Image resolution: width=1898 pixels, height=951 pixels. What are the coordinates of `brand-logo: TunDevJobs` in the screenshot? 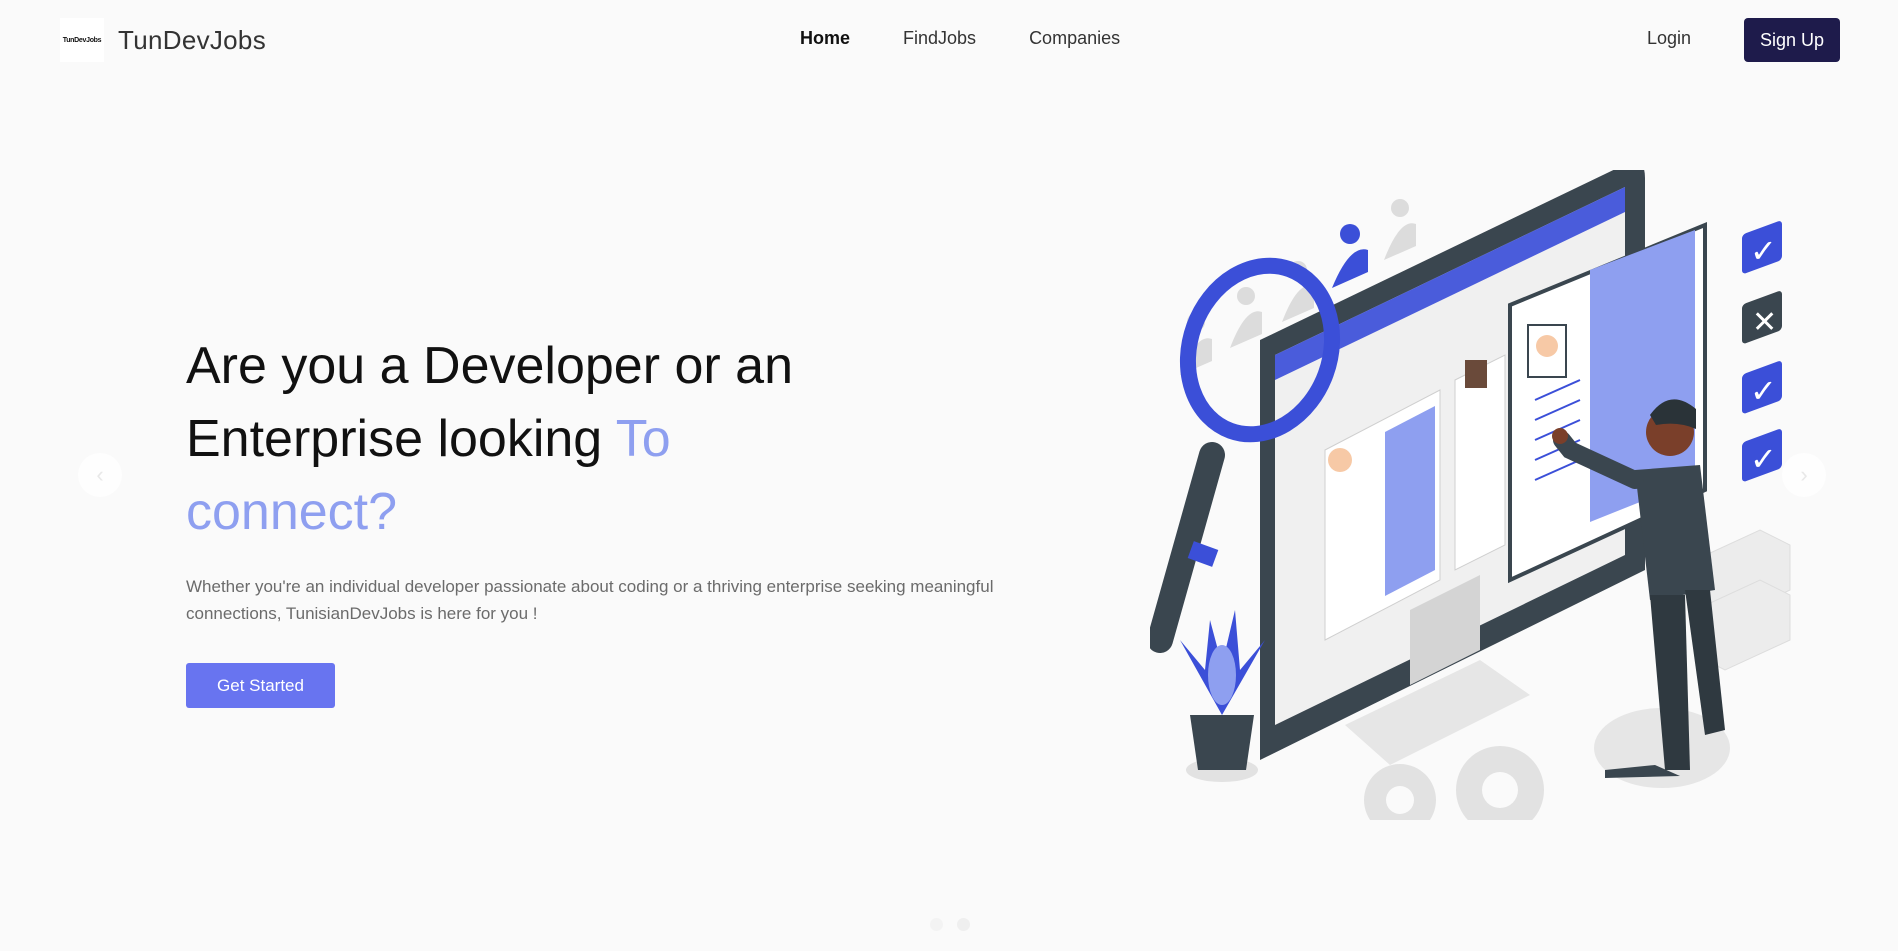 It's located at (82, 40).